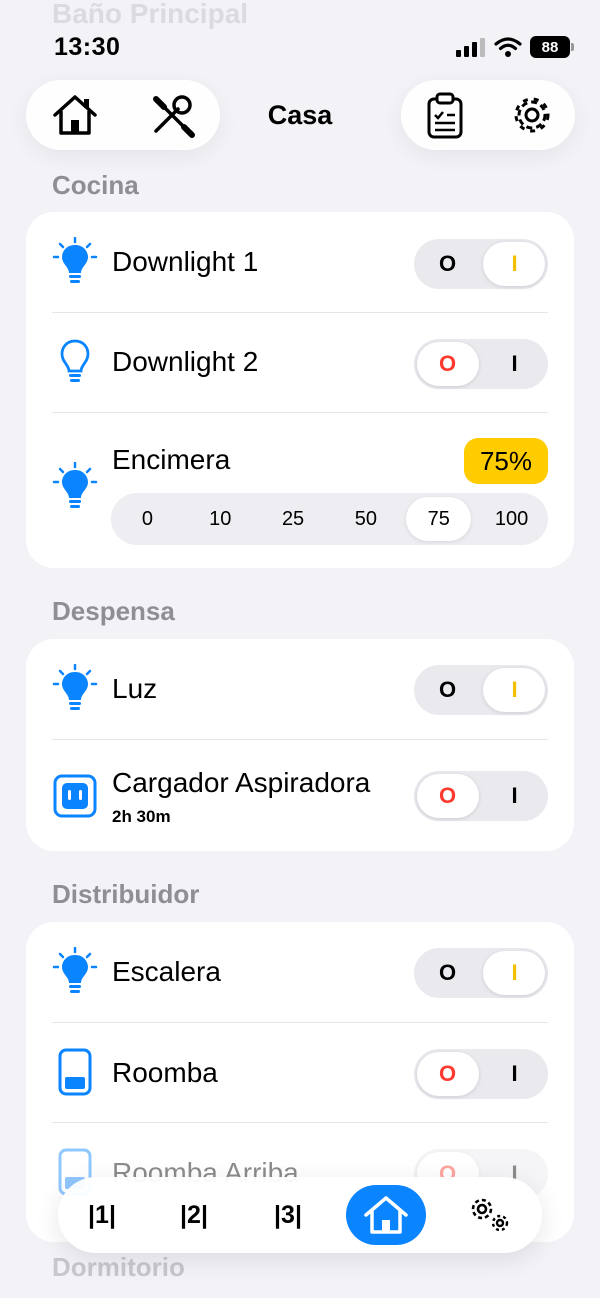 The height and width of the screenshot is (1298, 600). Describe the element at coordinates (511, 519) in the screenshot. I see `brightness-option-100: 100` at that location.